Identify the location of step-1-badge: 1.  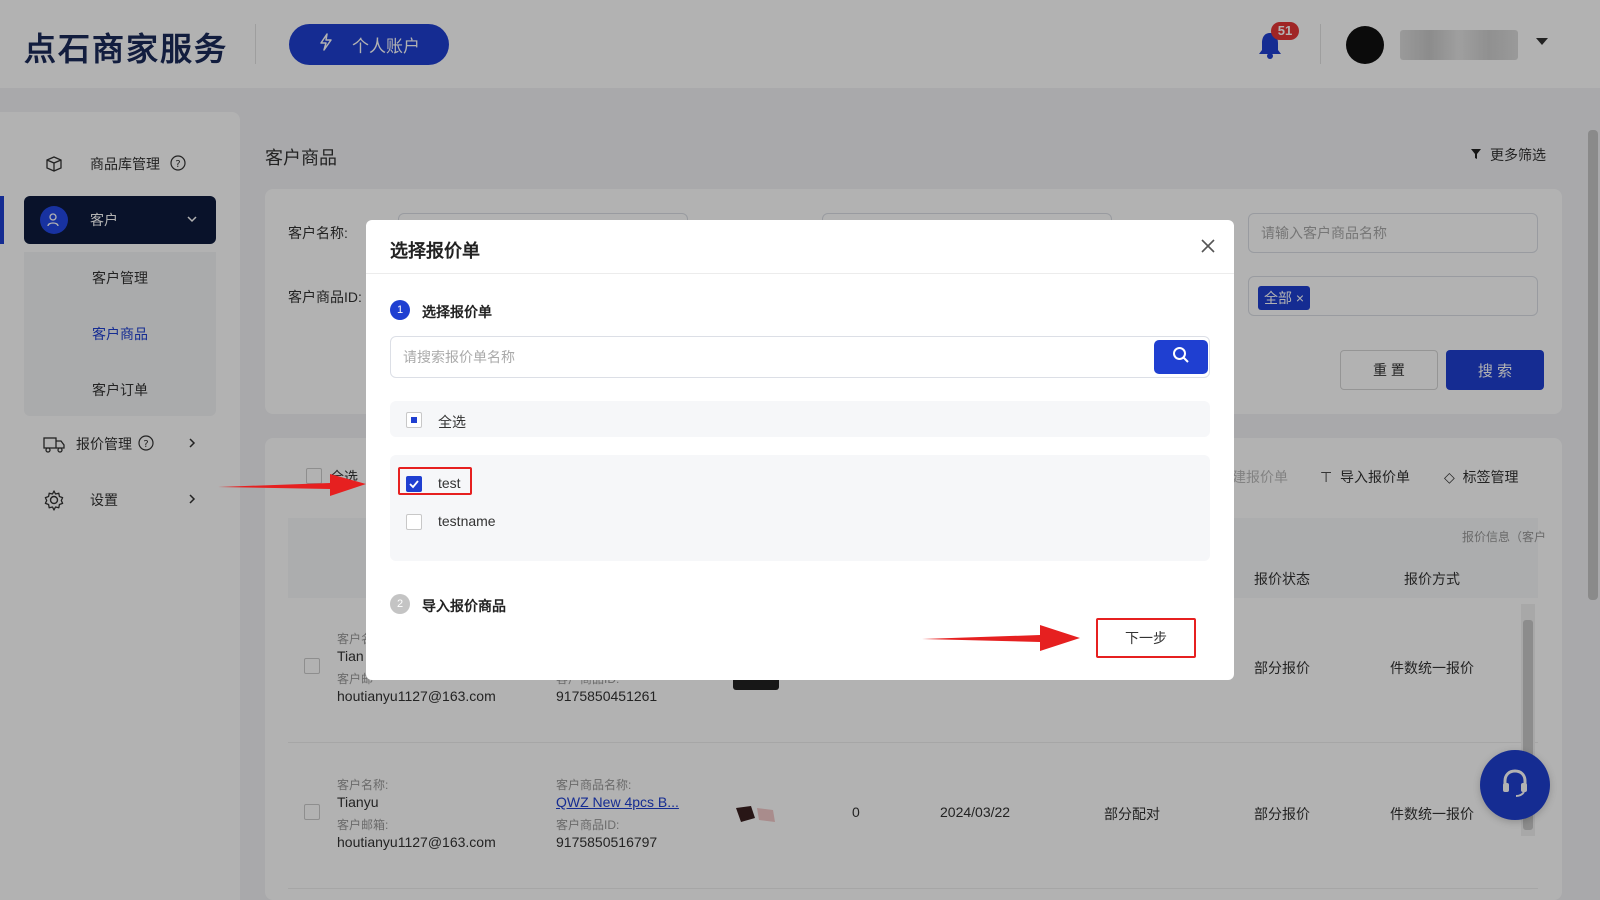
(400, 310).